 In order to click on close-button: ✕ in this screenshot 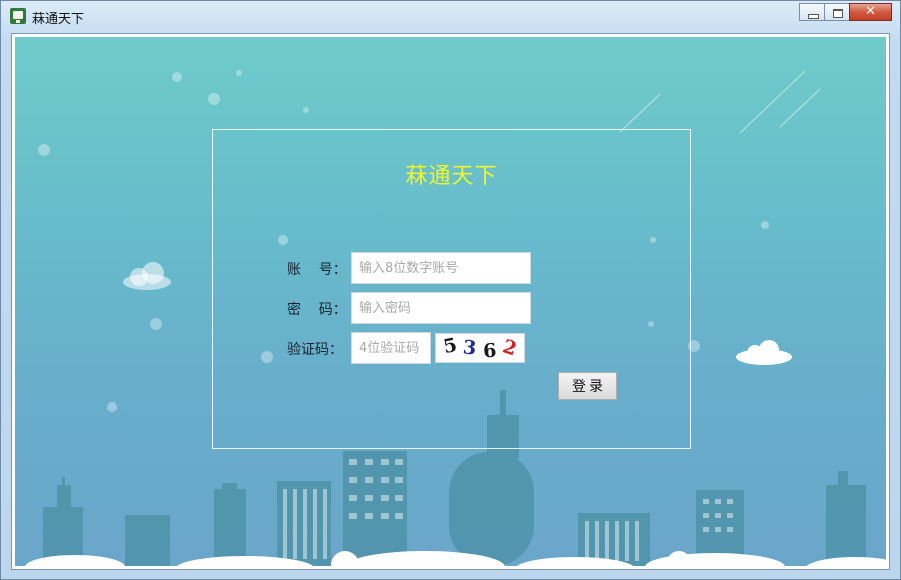, I will do `click(870, 12)`.